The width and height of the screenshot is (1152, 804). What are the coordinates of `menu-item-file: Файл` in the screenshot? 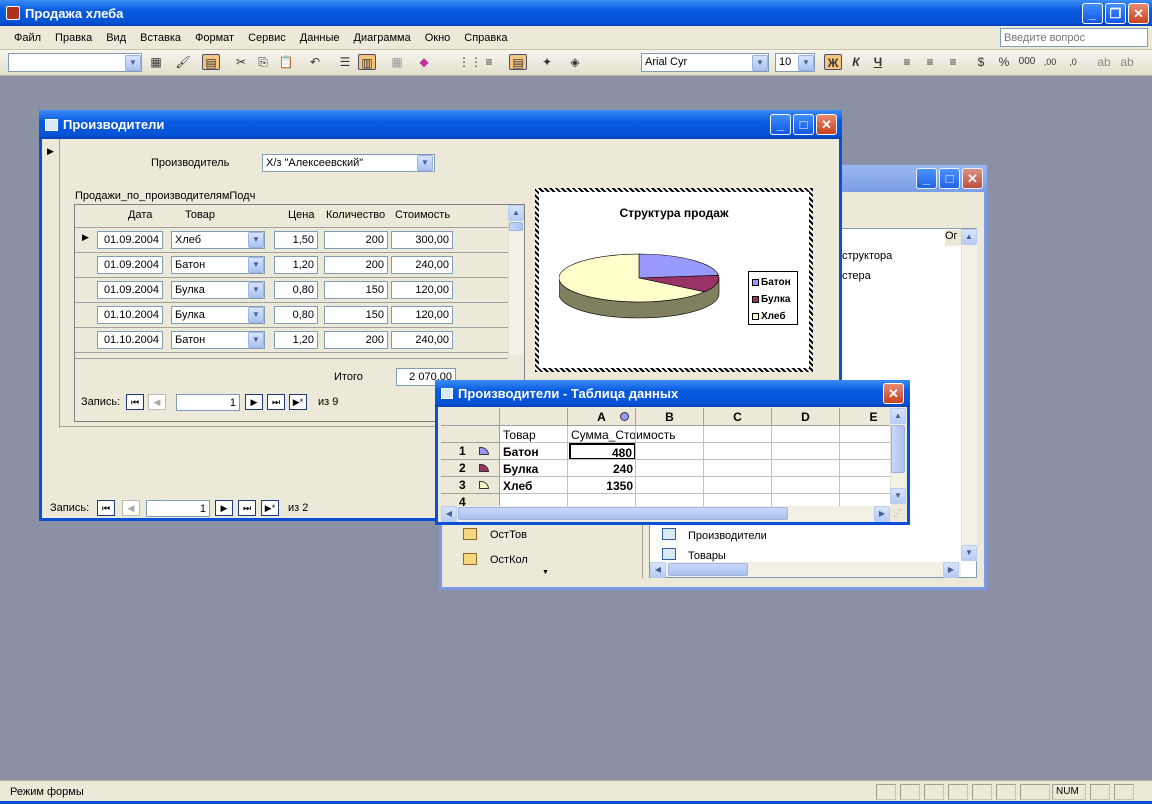 It's located at (27, 38).